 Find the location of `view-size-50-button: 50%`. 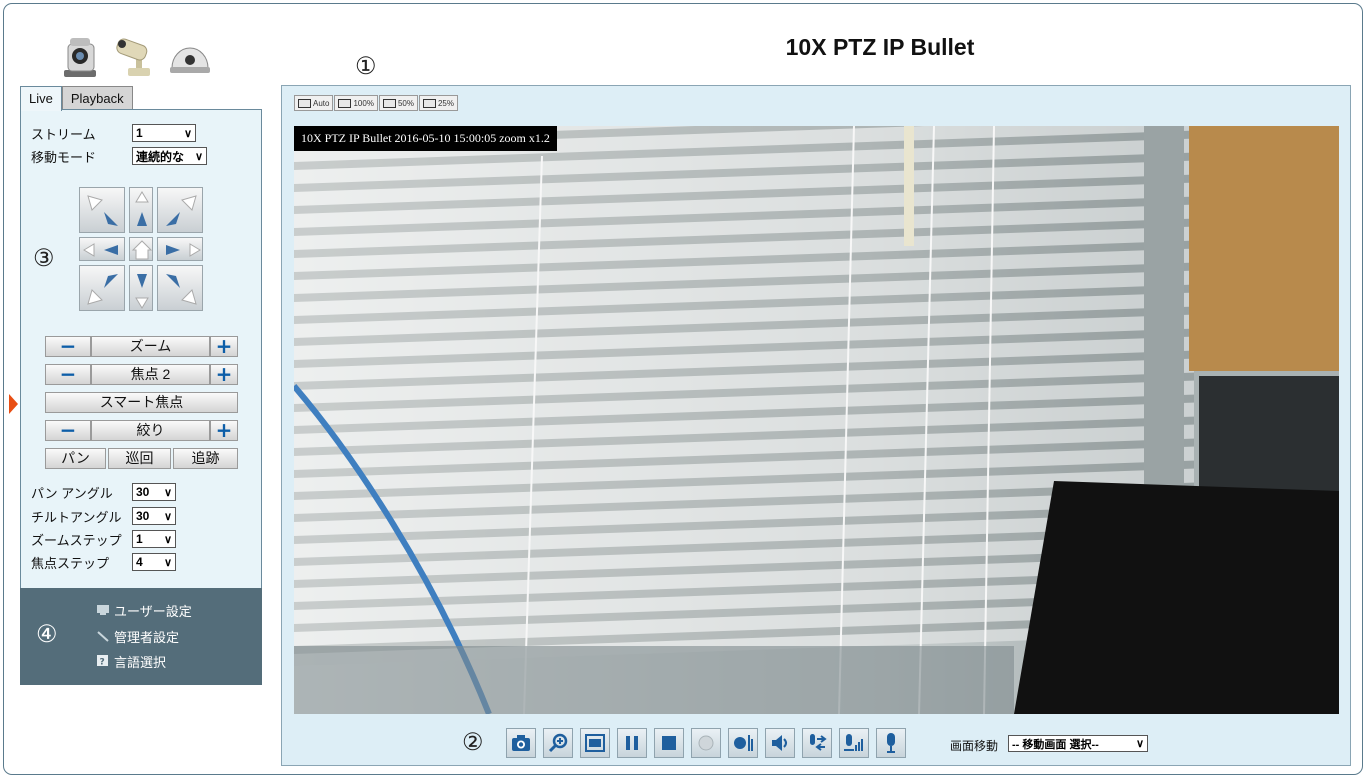

view-size-50-button: 50% is located at coordinates (398, 103).